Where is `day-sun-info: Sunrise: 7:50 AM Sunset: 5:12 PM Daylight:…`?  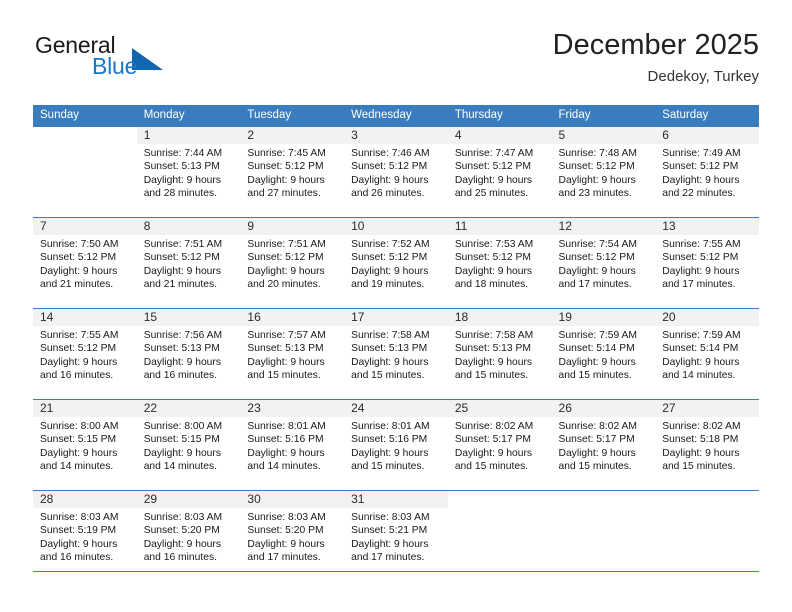
day-sun-info: Sunrise: 7:50 AM Sunset: 5:12 PM Daylight:… is located at coordinates (85, 263).